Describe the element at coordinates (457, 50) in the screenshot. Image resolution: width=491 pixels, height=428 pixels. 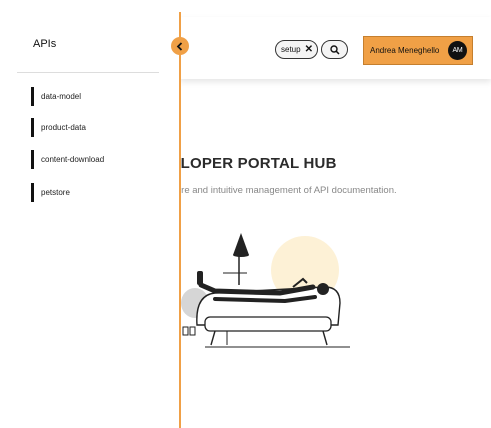
I see `avatar: AM` at that location.